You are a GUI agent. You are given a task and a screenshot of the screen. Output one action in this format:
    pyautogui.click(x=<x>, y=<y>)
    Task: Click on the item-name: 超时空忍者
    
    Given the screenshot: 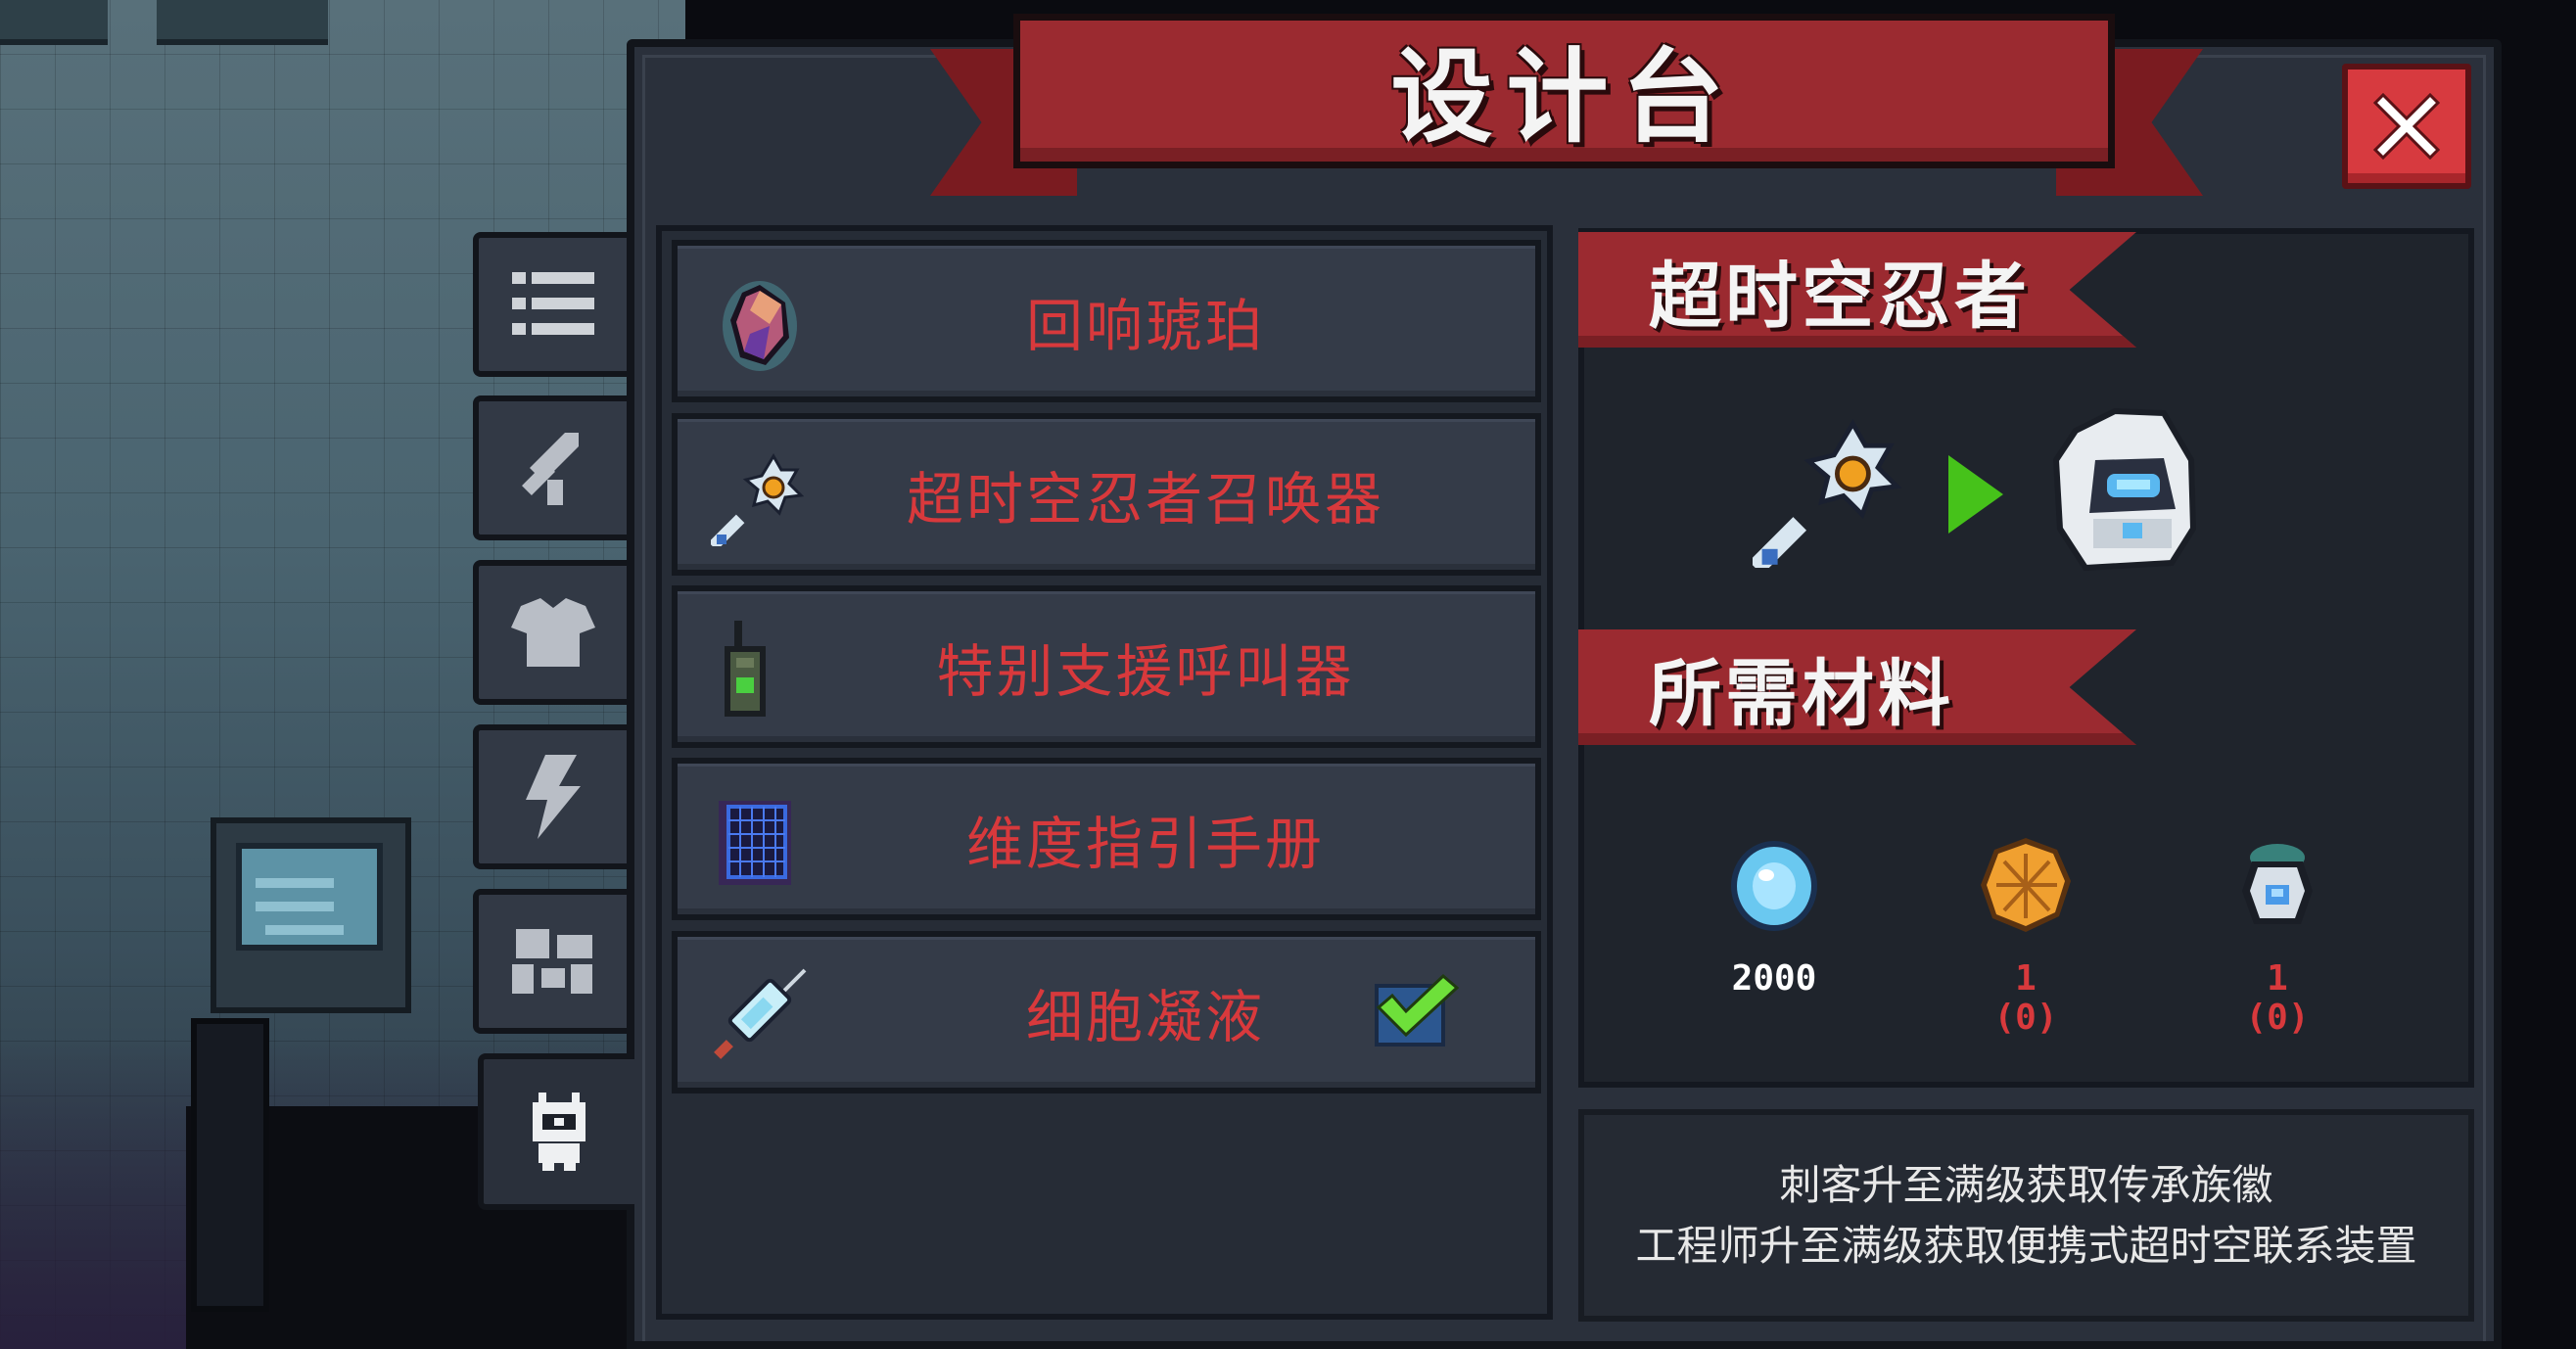 What is the action you would take?
    pyautogui.click(x=1840, y=296)
    